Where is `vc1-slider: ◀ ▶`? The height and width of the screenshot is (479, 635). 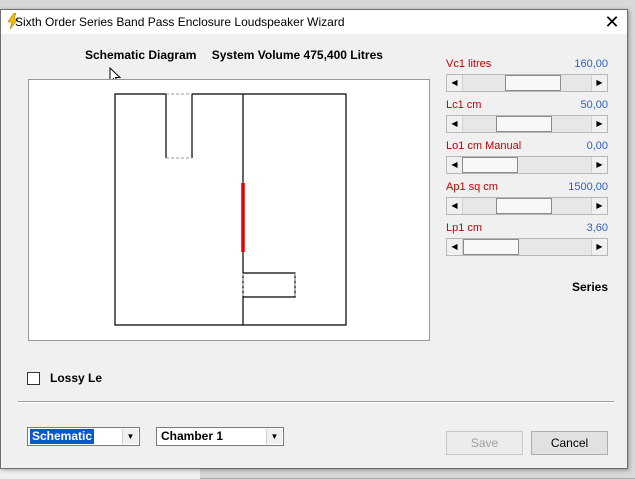
vc1-slider: ◀ ▶ is located at coordinates (527, 83).